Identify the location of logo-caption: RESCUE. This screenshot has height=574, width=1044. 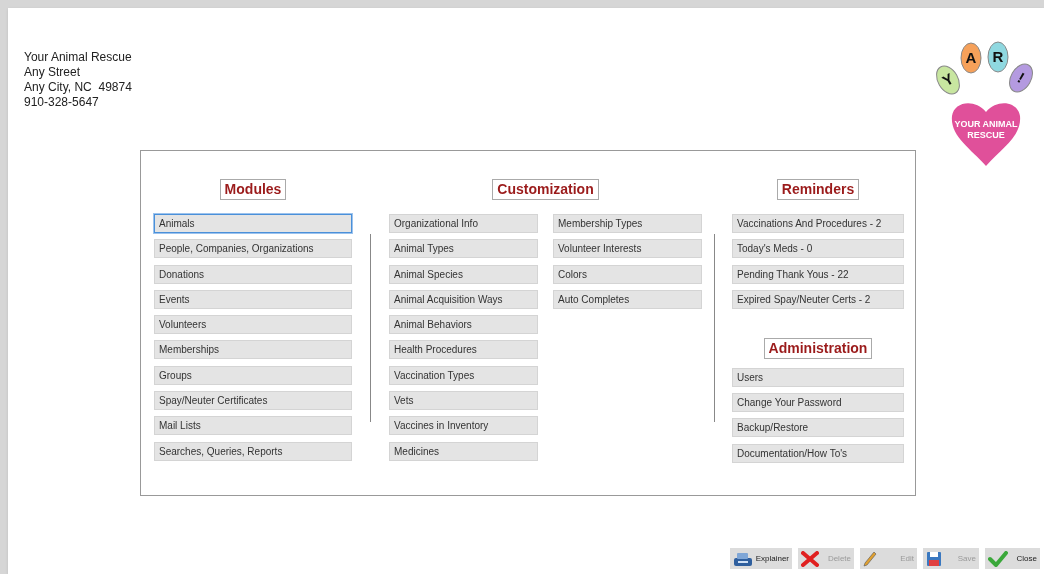
(986, 135).